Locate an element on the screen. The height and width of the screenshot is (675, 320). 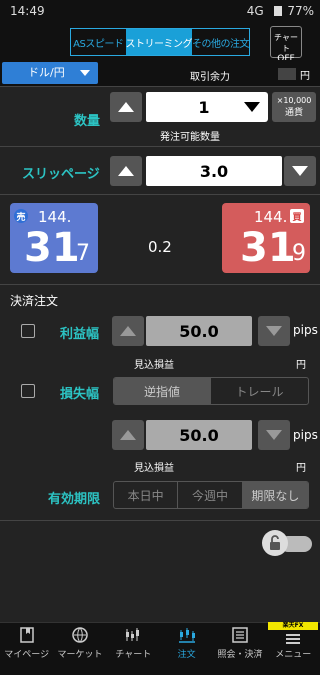
nav-label: マイページ is located at coordinates (27, 655).